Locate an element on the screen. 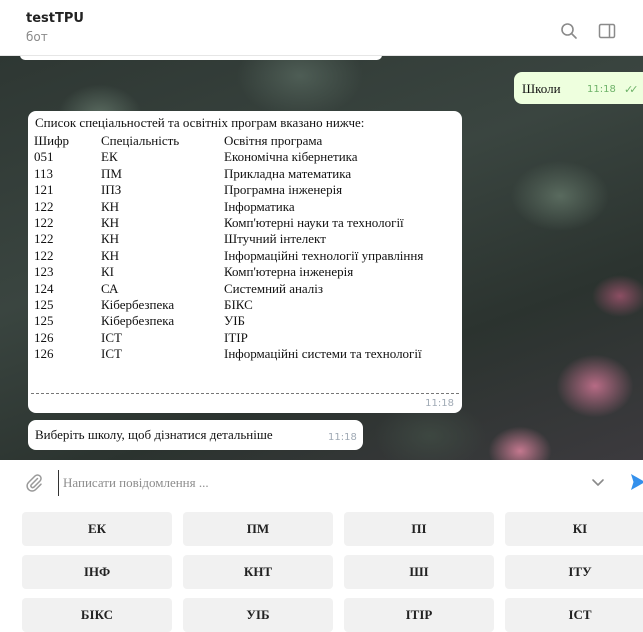 The image size is (643, 632). keyboard-button: ЕК is located at coordinates (97, 529).